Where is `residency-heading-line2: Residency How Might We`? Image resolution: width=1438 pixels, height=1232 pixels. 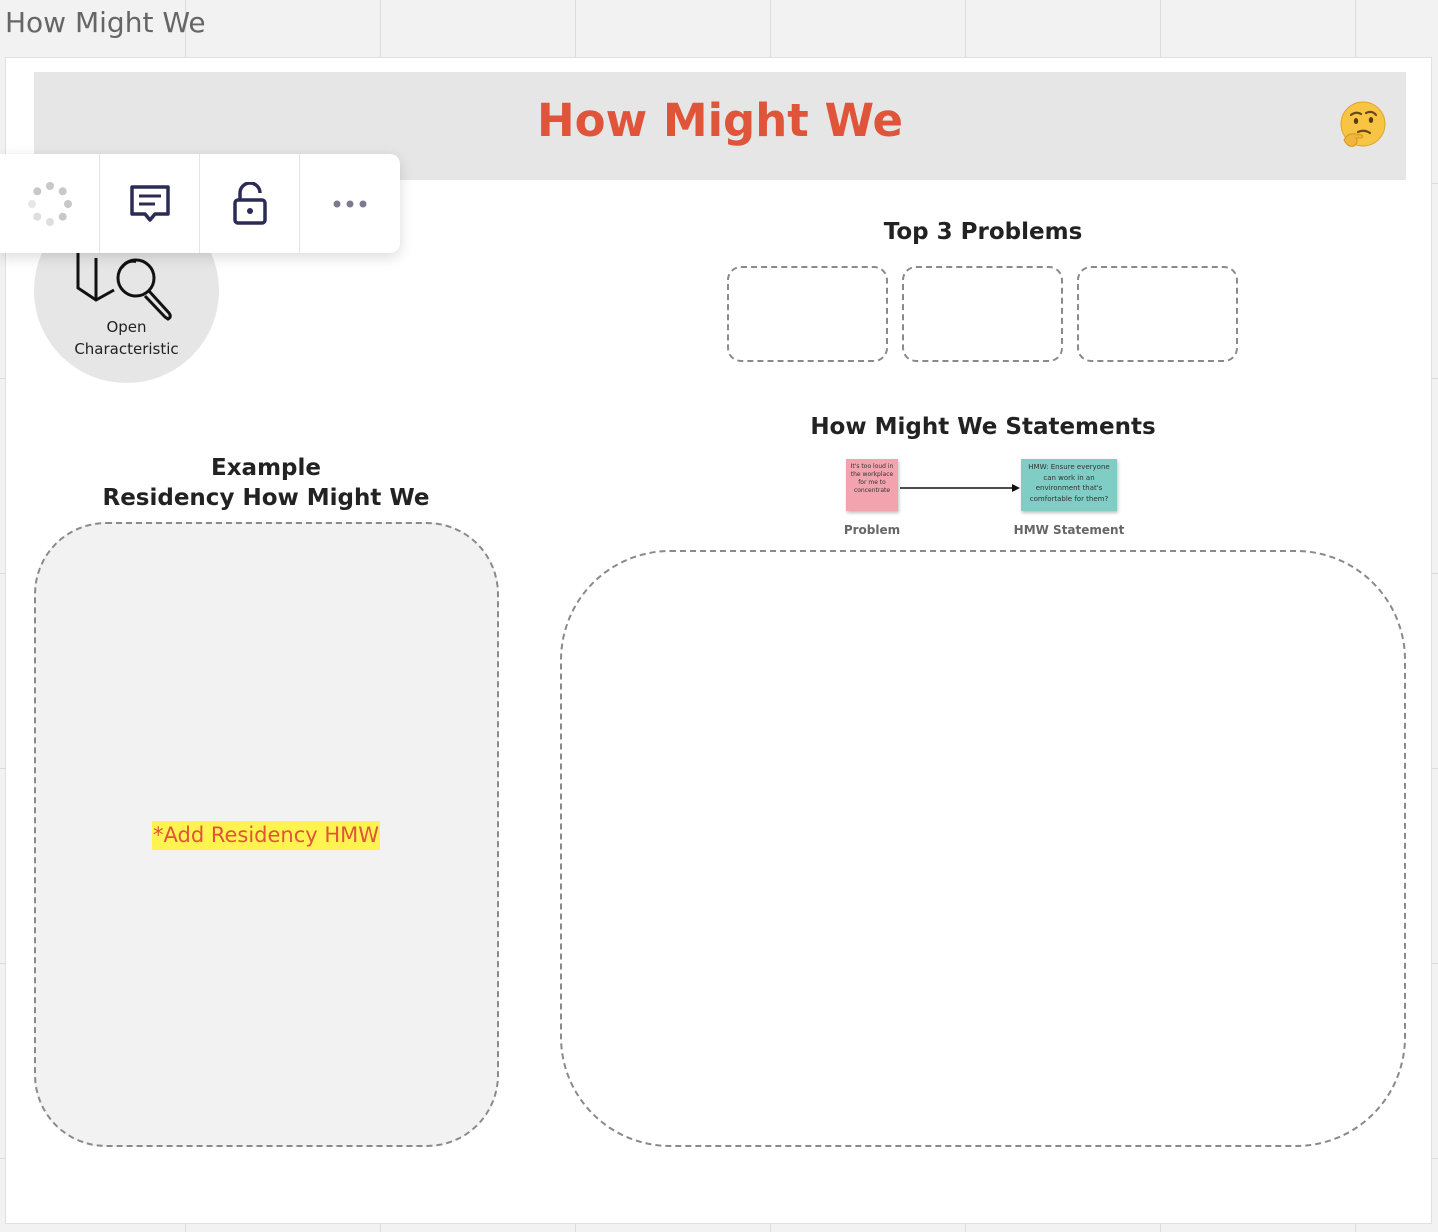 residency-heading-line2: Residency How Might We is located at coordinates (266, 498).